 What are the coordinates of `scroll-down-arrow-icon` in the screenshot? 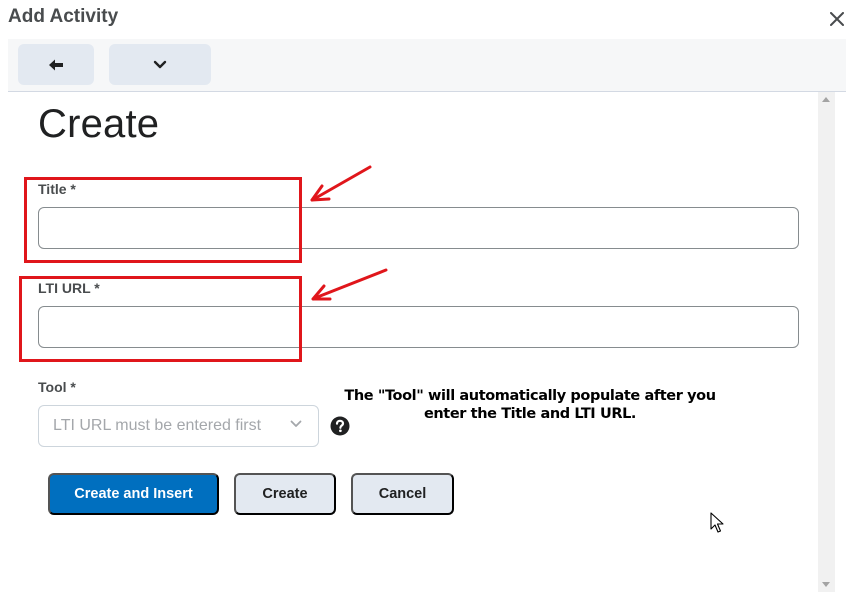 It's located at (826, 584).